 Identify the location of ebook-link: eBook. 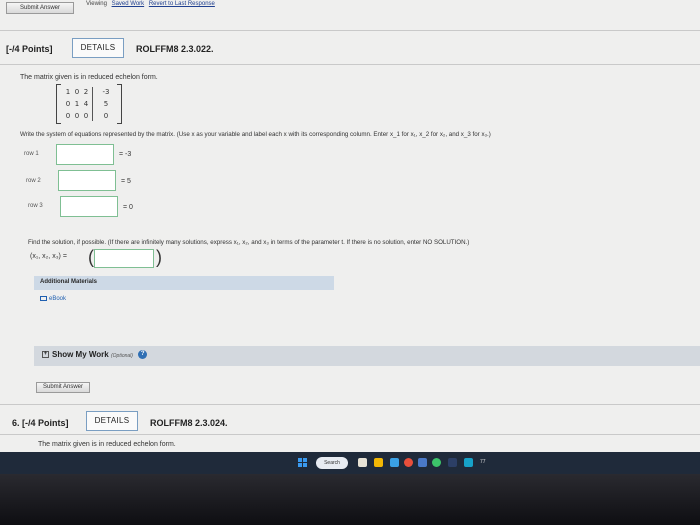
(53, 299).